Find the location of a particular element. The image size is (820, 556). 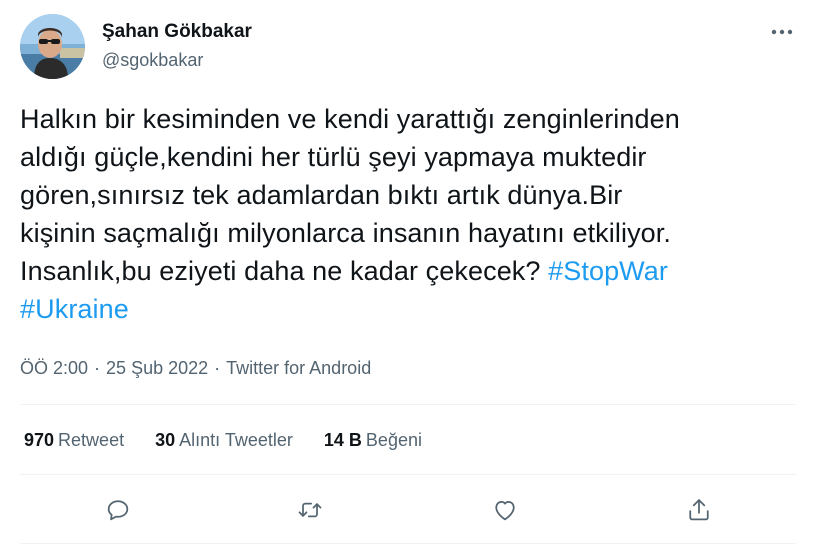

tweet-header: Şahan Gökbakar @sgokbakar is located at coordinates (410, 47).